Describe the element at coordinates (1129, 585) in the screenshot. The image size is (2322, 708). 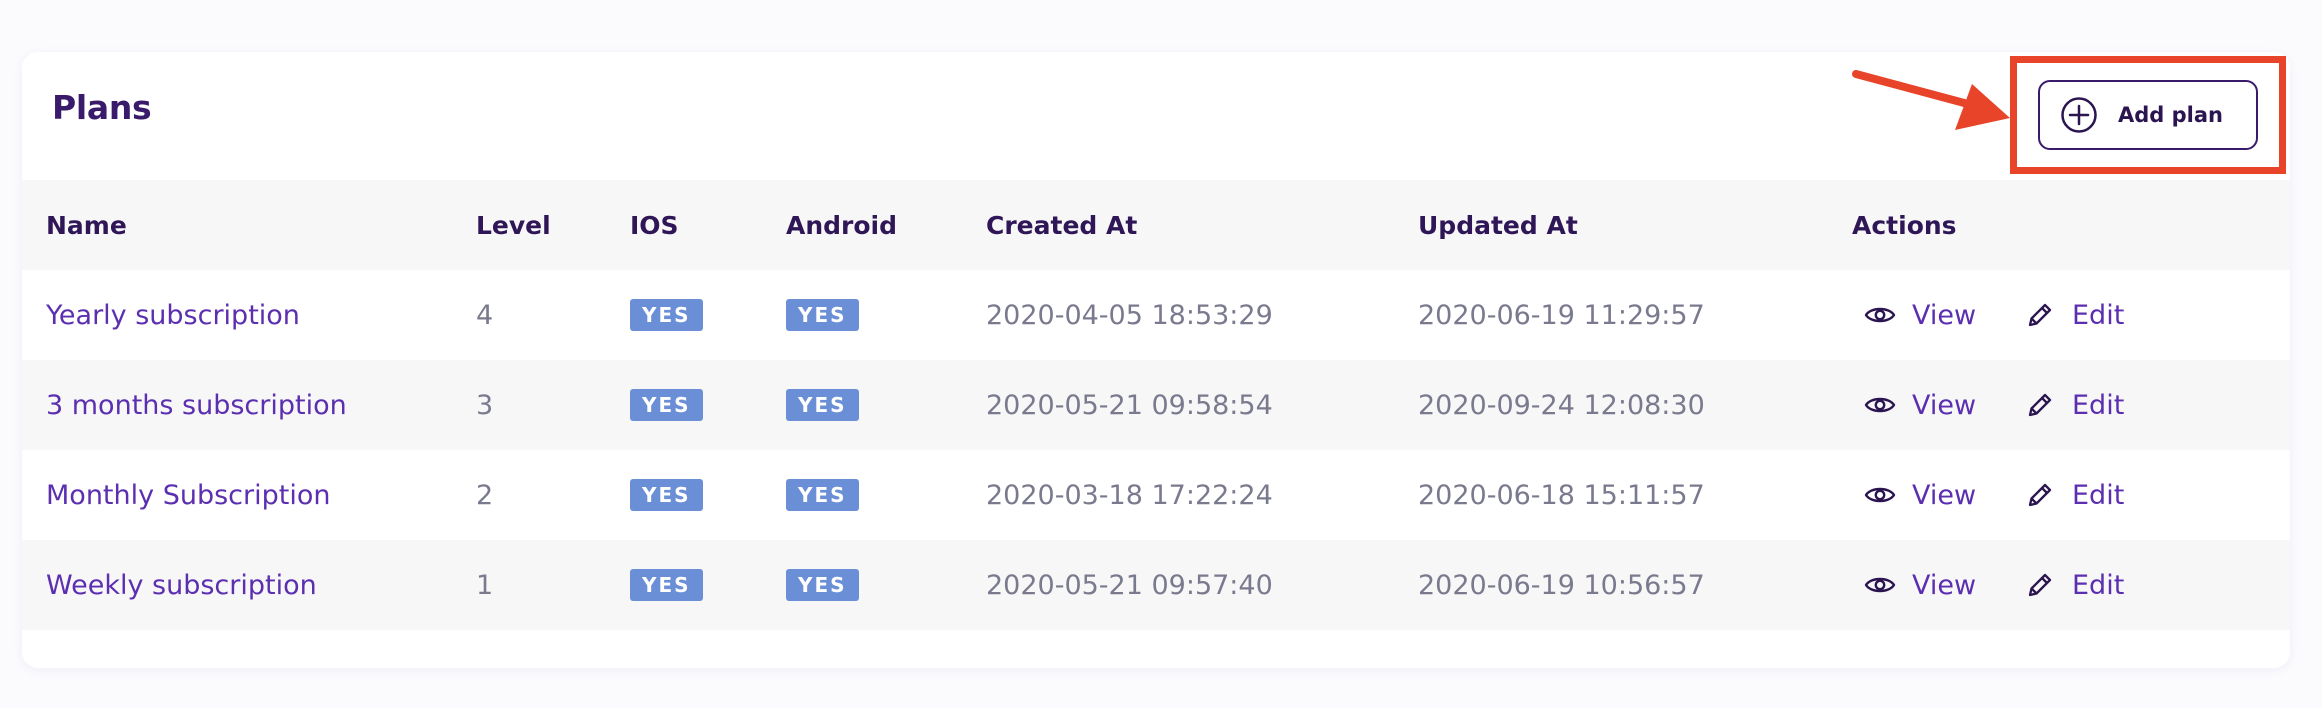
I see `created-at-value: 2020-05-21 09:57:40` at that location.